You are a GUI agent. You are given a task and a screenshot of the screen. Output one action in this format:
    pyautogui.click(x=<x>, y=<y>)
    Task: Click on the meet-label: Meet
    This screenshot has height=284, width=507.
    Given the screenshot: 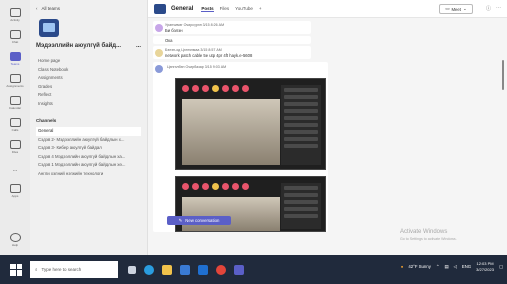 What is the action you would take?
    pyautogui.click(x=456, y=9)
    